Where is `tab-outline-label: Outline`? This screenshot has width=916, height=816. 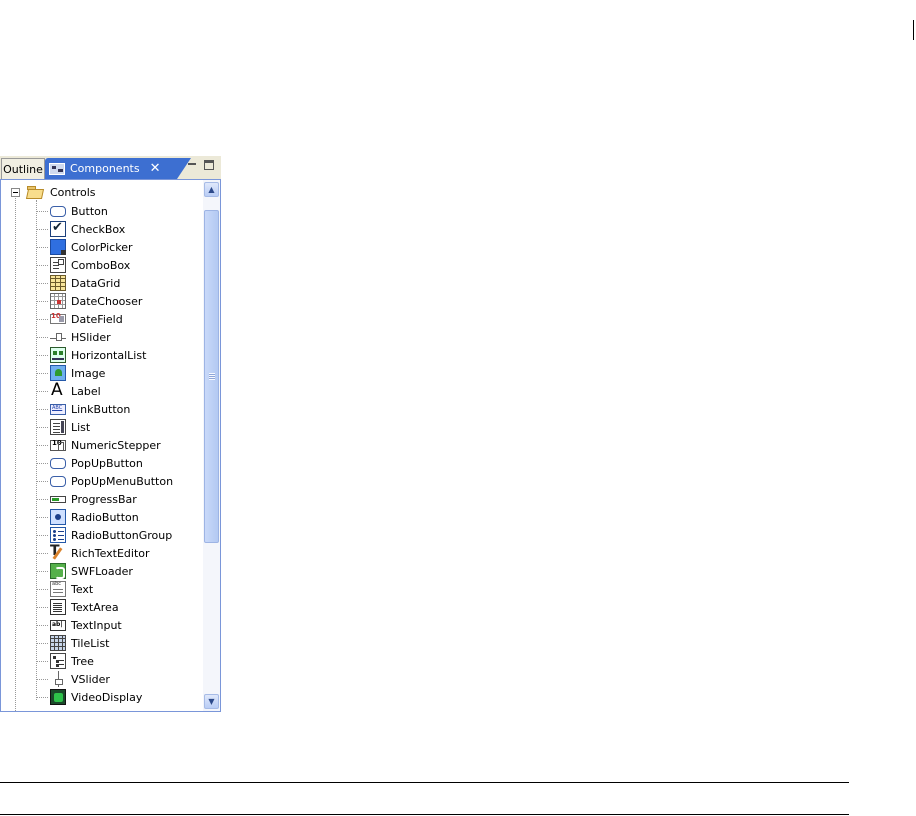
tab-outline-label: Outline is located at coordinates (23, 169).